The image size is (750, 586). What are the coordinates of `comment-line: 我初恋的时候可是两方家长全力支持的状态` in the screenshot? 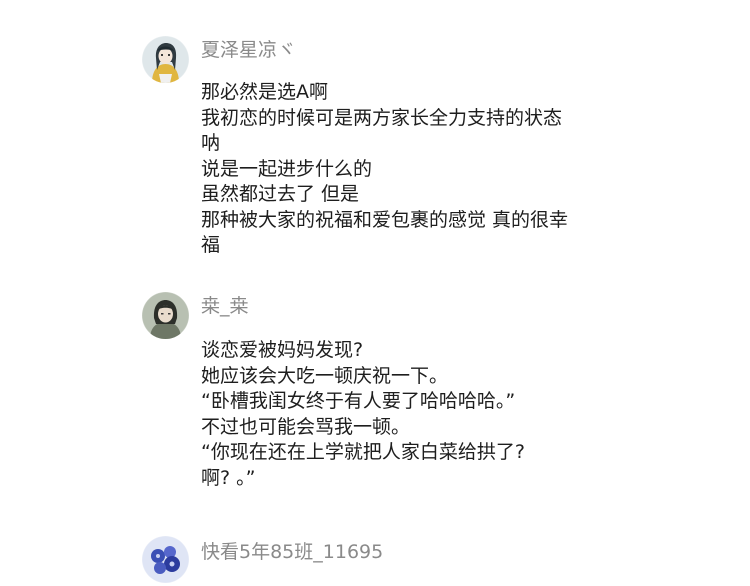 It's located at (382, 117).